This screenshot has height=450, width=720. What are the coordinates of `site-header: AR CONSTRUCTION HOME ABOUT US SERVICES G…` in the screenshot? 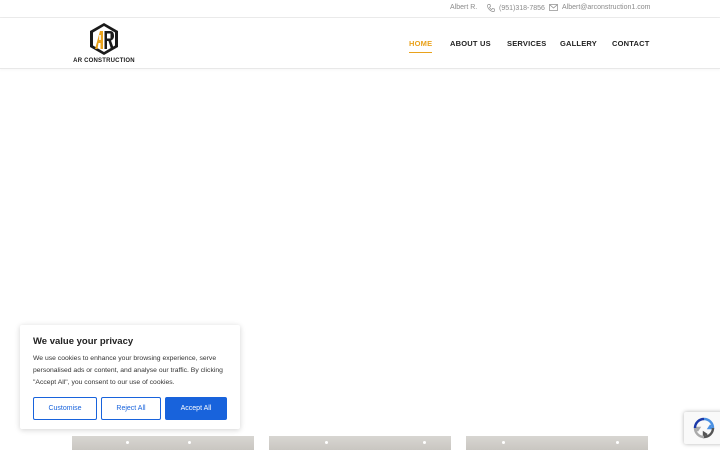 It's located at (360, 43).